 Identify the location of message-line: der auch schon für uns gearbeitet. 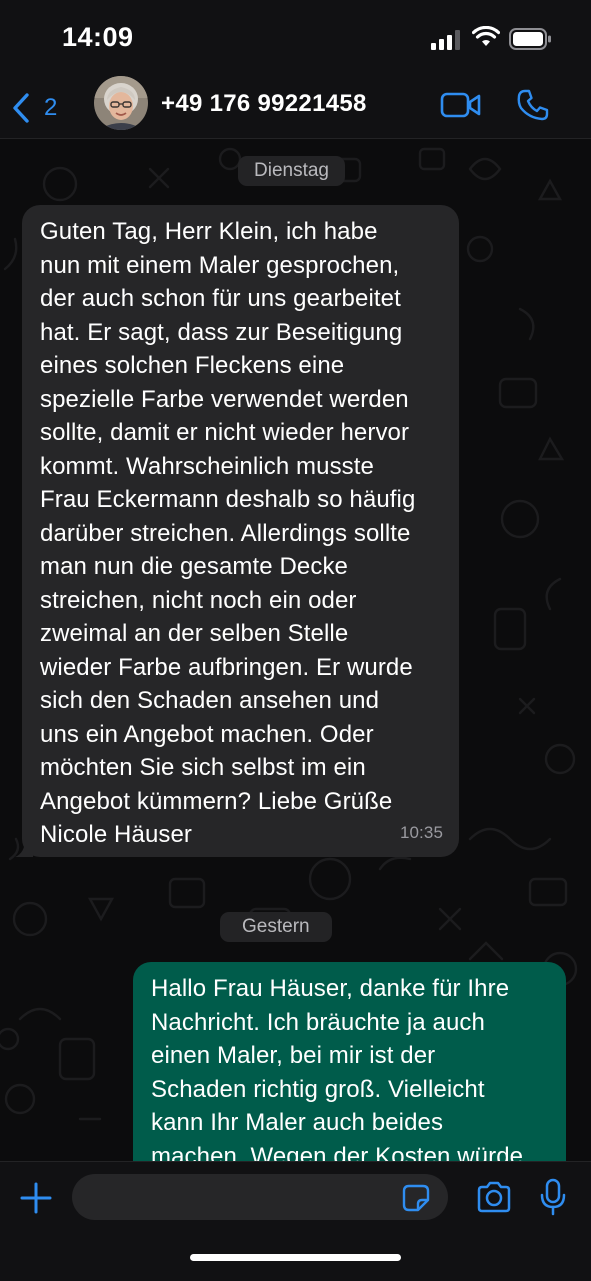
(220, 298).